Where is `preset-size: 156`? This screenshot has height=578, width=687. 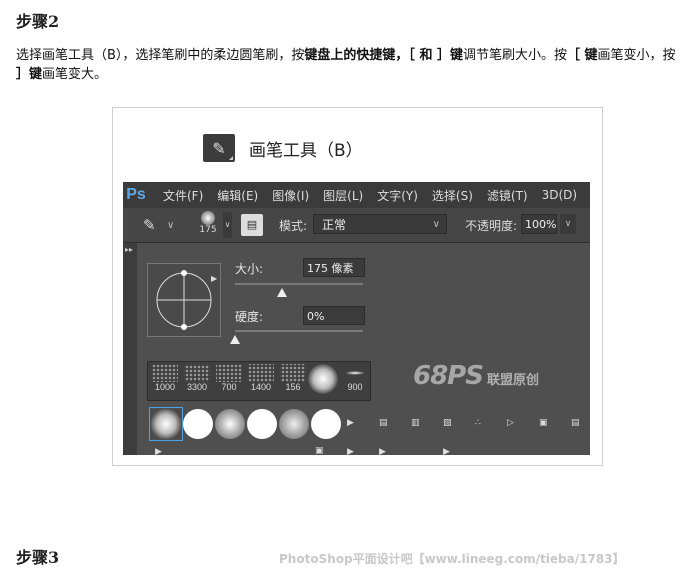 preset-size: 156 is located at coordinates (293, 387).